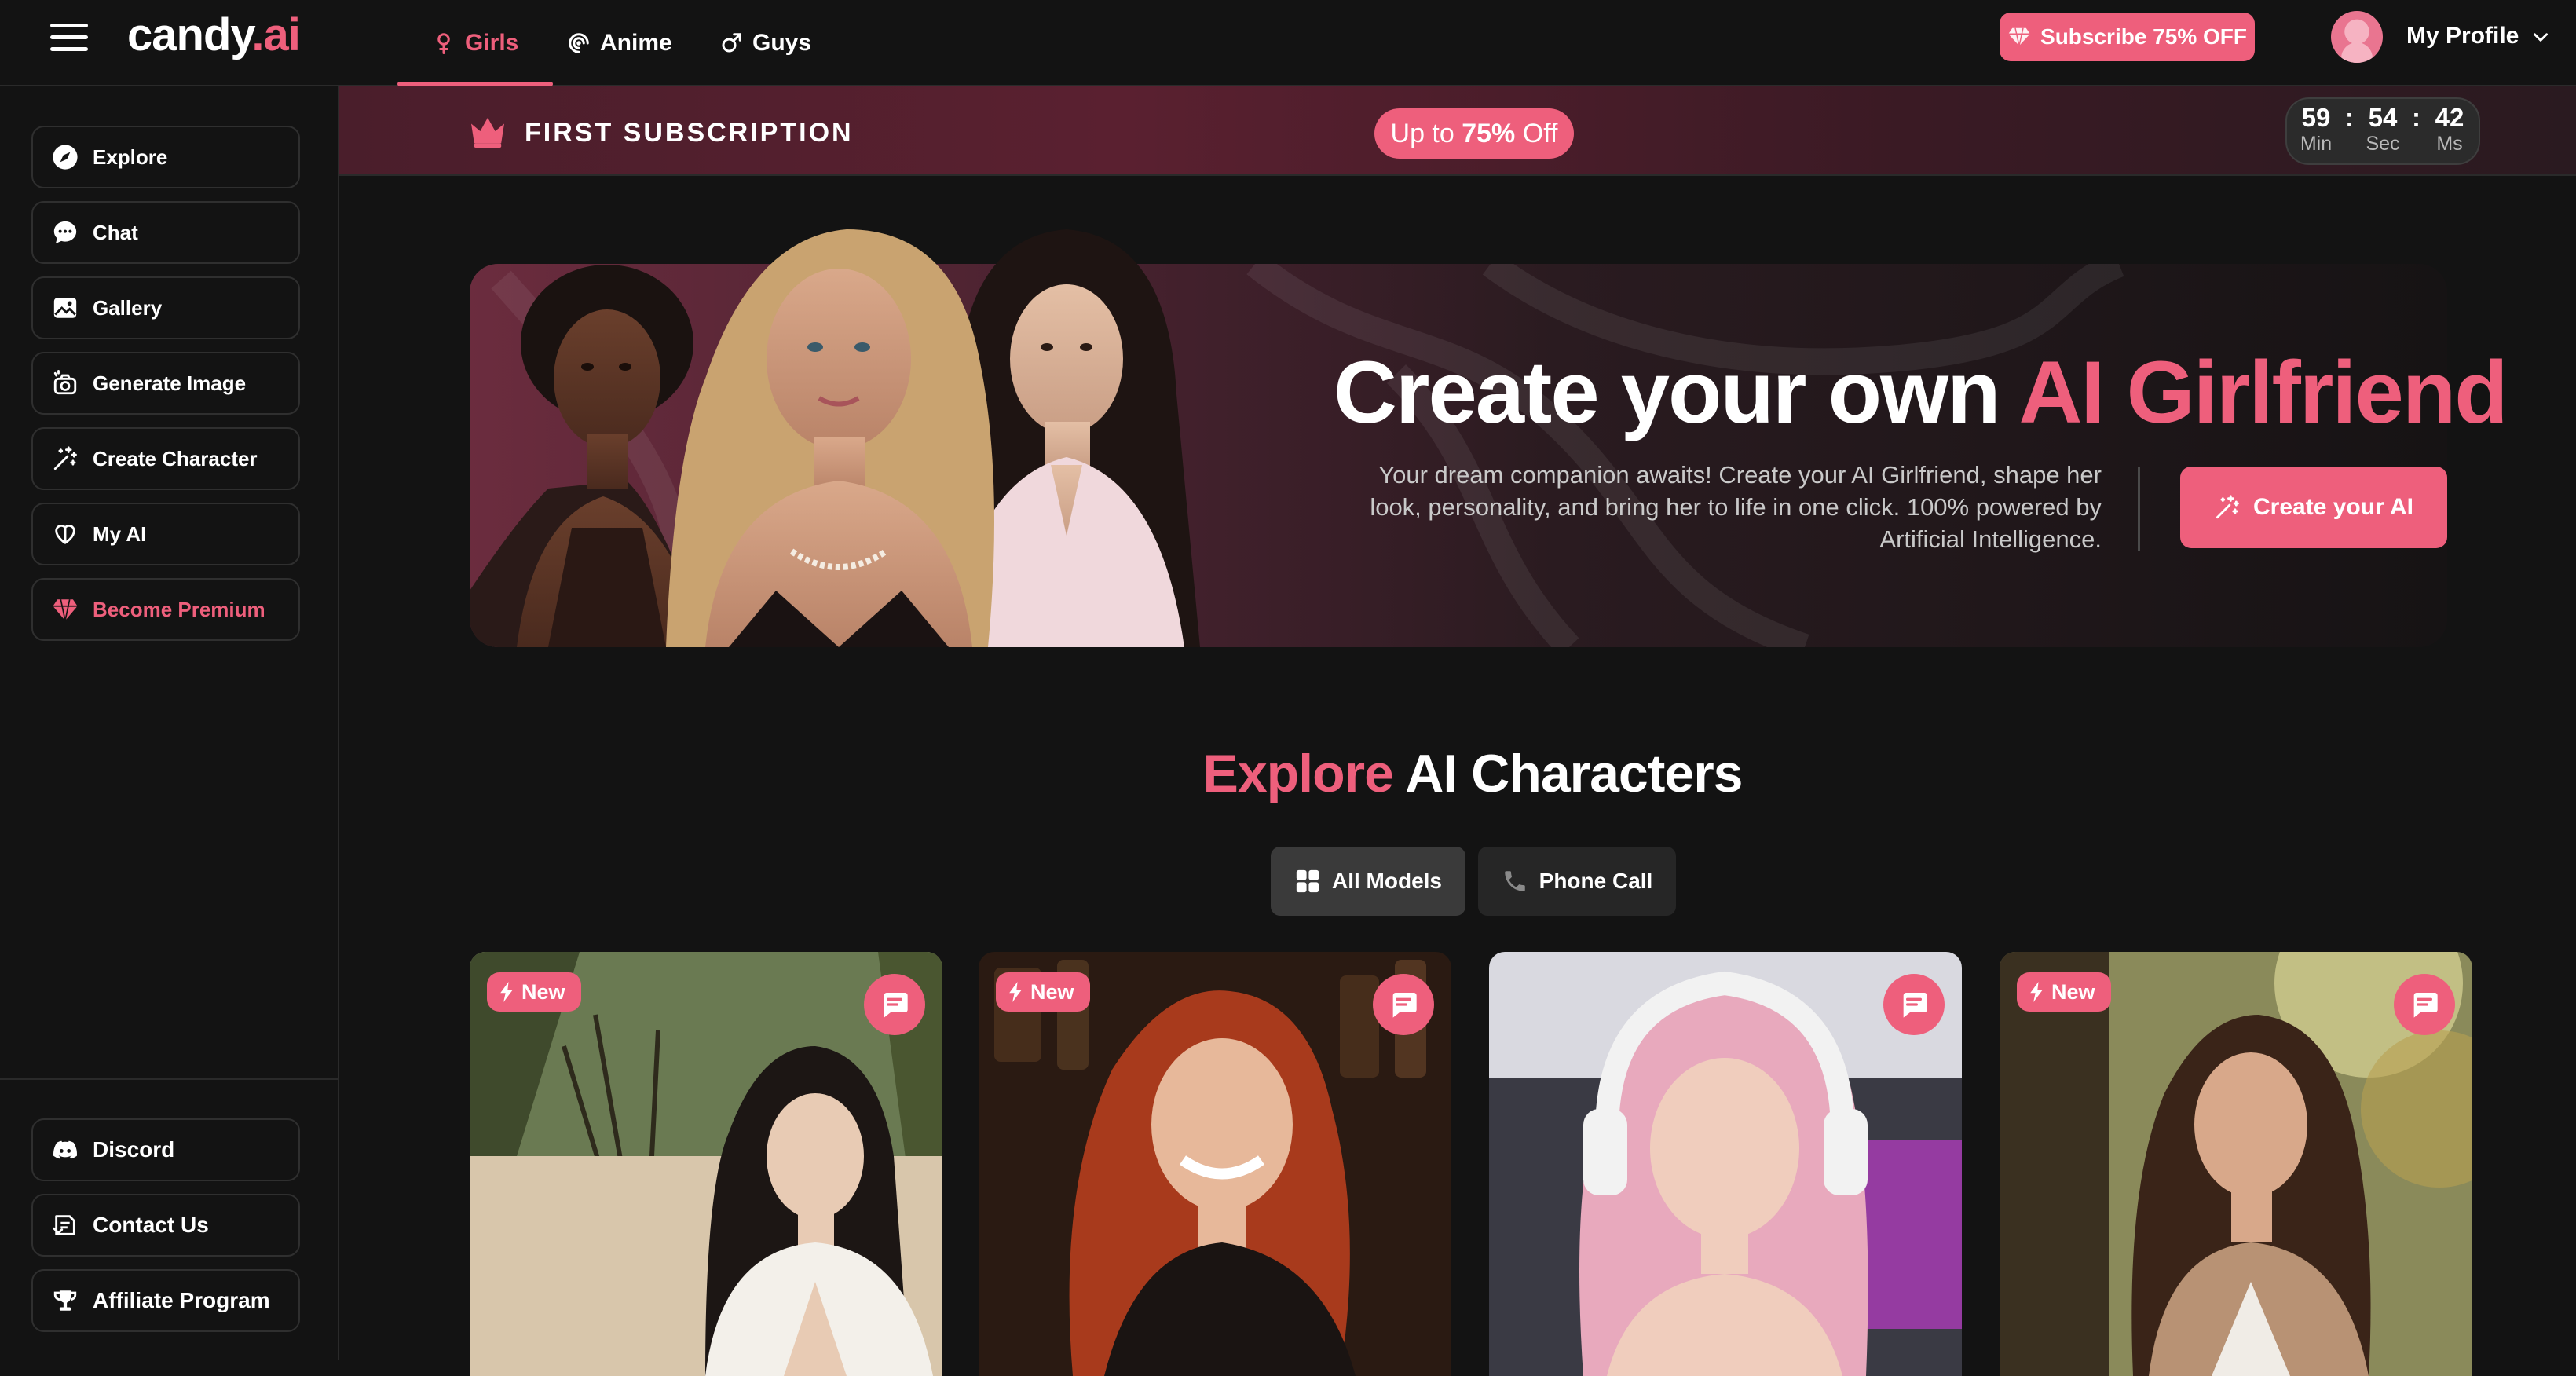 This screenshot has width=2576, height=1376. What do you see at coordinates (65, 157) in the screenshot?
I see `compass-icon` at bounding box center [65, 157].